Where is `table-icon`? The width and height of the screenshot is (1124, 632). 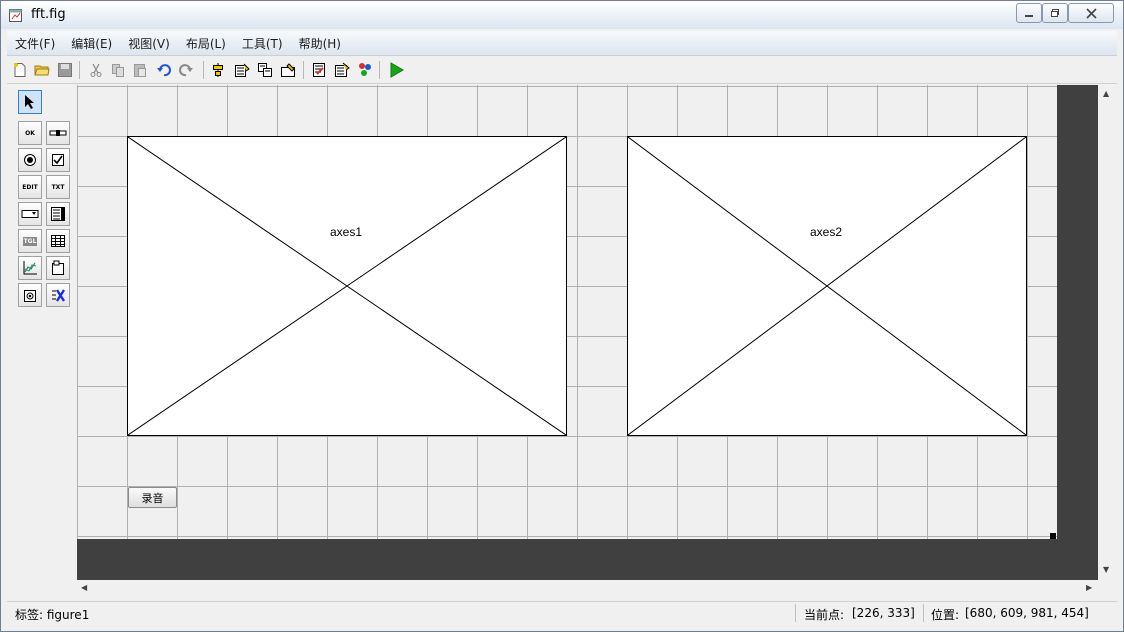
table-icon is located at coordinates (58, 241).